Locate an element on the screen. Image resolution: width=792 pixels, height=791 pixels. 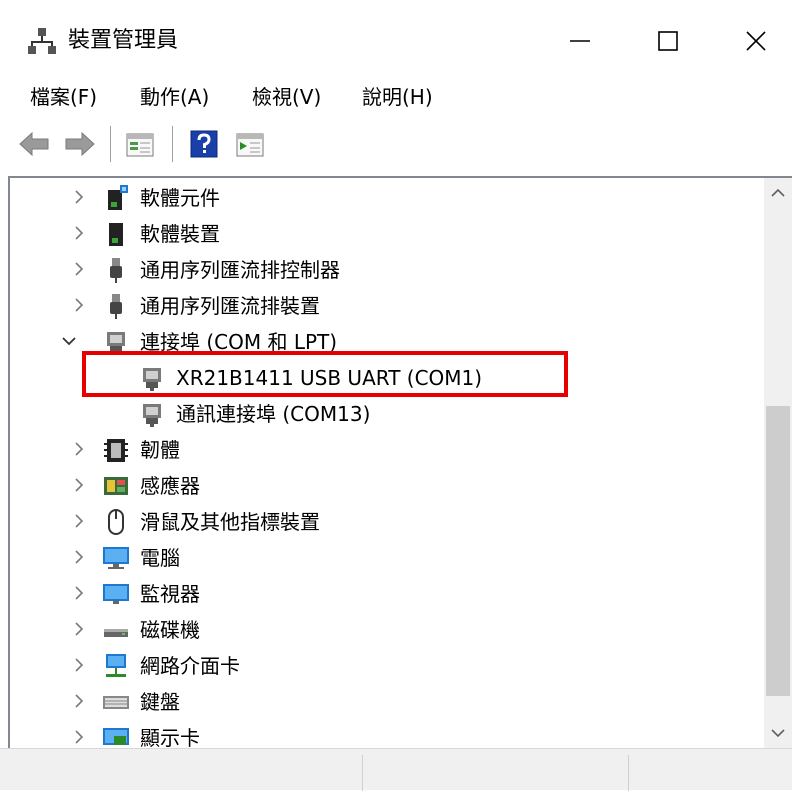
properties-button is located at coordinates (140, 144).